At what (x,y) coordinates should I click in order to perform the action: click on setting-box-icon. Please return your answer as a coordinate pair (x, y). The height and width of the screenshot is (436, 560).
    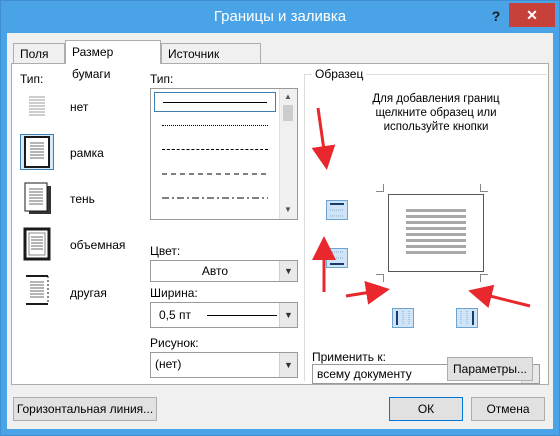
    Looking at the image, I should click on (37, 152).